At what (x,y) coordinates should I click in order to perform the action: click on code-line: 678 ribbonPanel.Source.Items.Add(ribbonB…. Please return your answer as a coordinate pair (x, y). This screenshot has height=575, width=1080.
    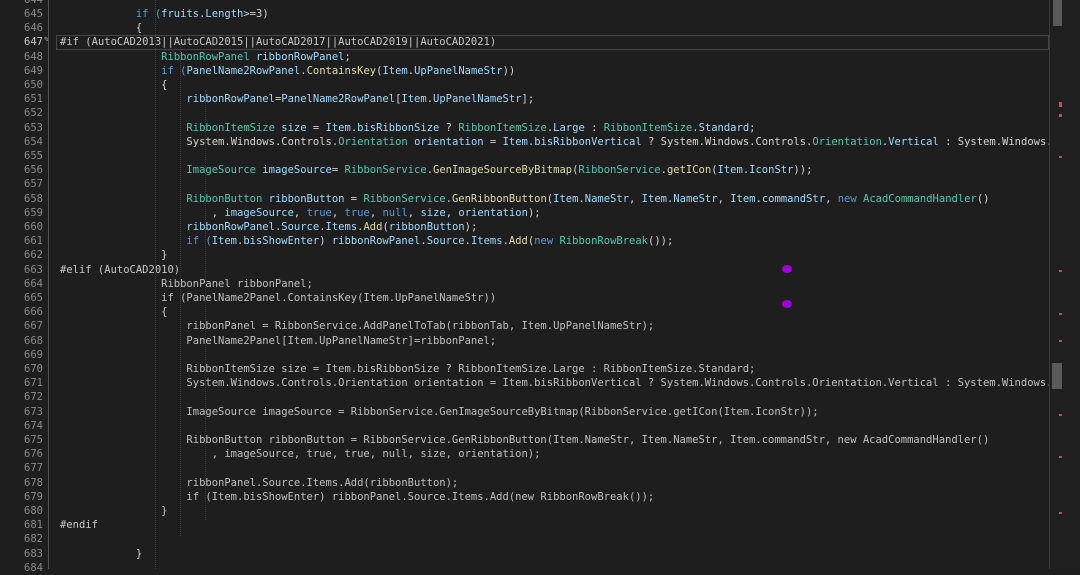
    Looking at the image, I should click on (525, 483).